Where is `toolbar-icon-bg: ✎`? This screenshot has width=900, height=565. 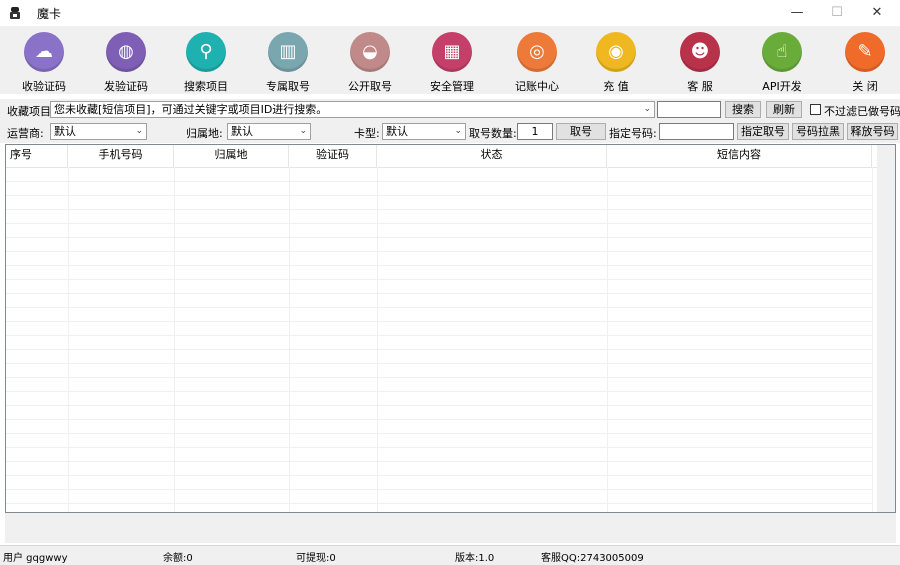 toolbar-icon-bg: ✎ is located at coordinates (865, 52).